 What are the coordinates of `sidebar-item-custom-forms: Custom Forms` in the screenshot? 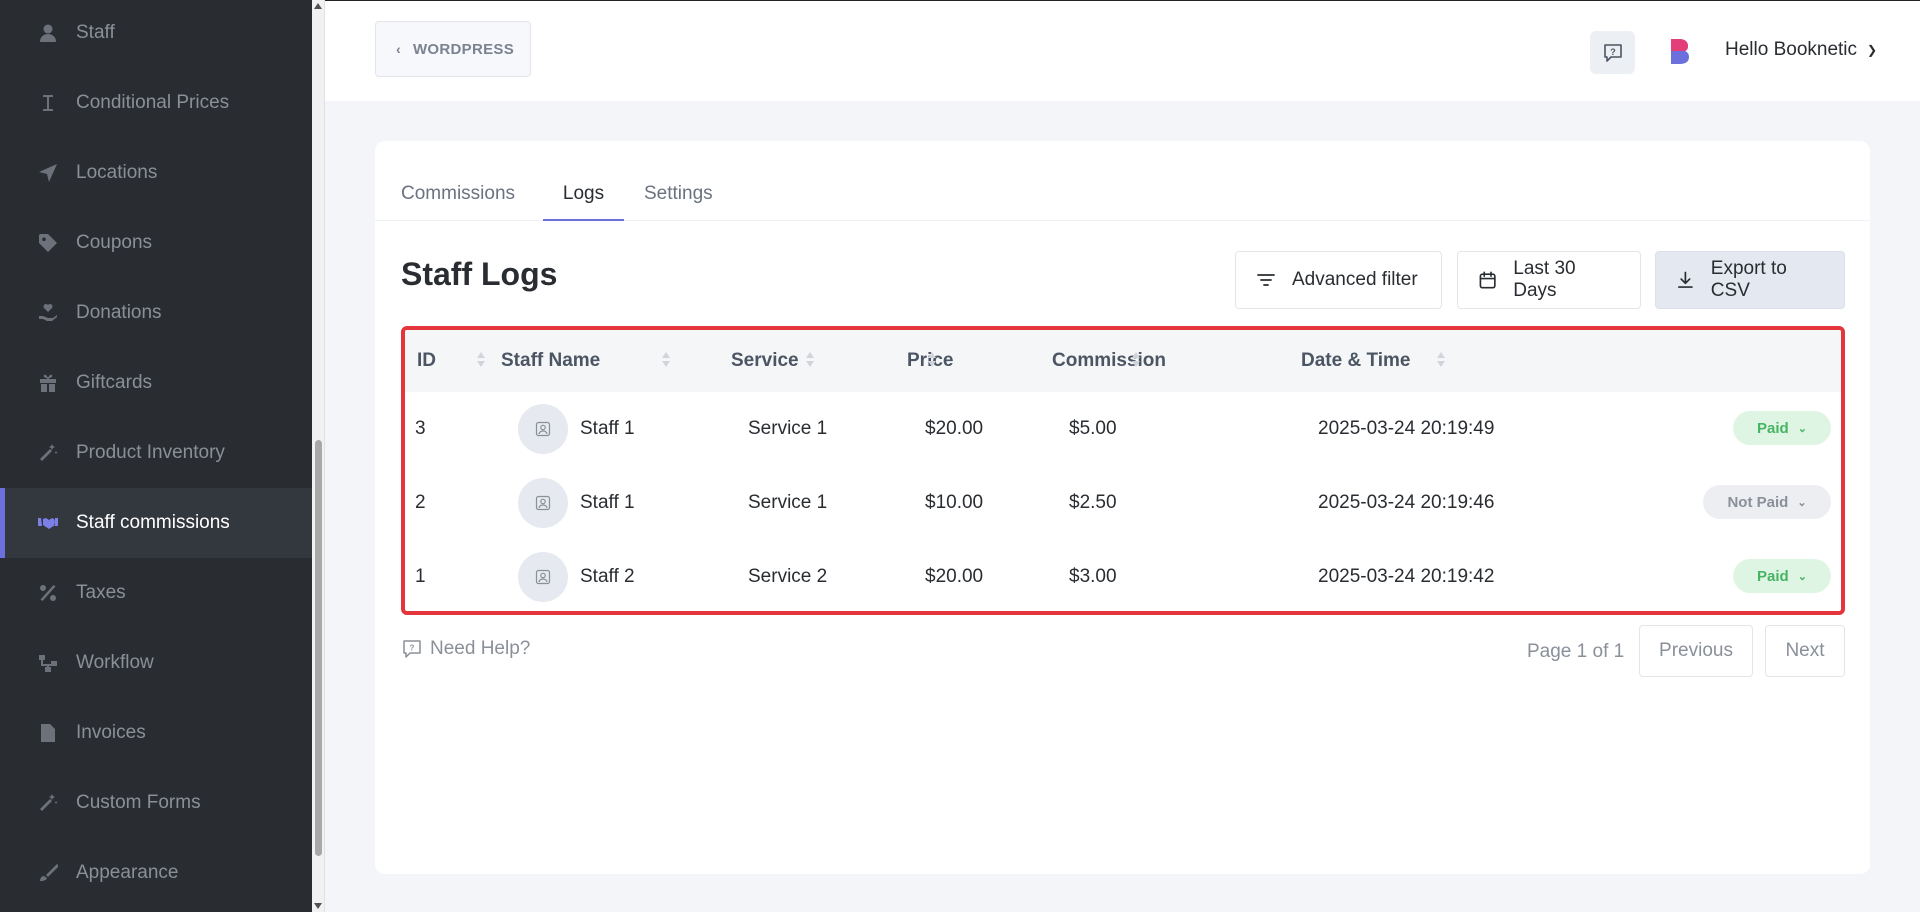 It's located at (156, 803).